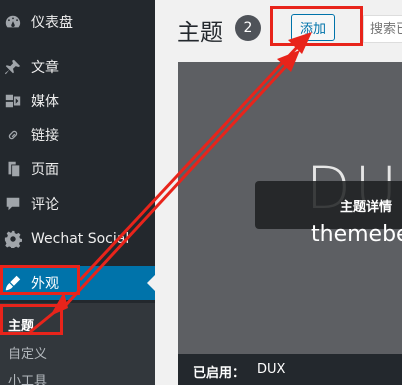  I want to click on sidebar-item-label: 文章, so click(45, 68).